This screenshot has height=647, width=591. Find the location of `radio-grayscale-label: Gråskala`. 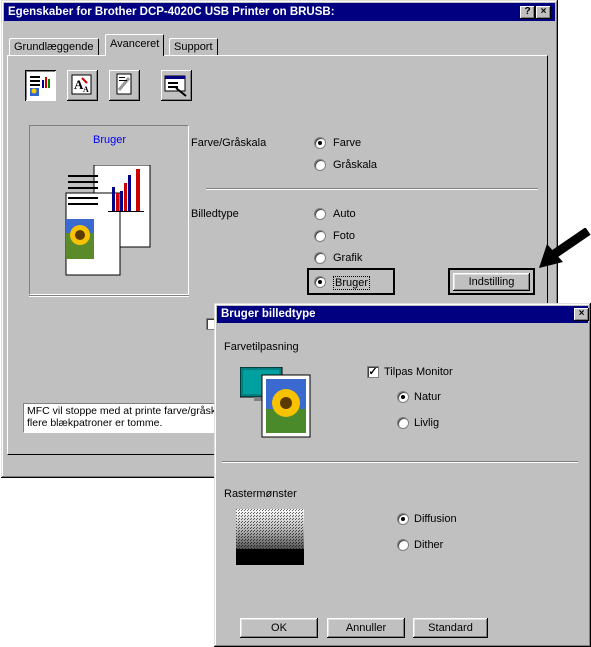

radio-grayscale-label: Gråskala is located at coordinates (355, 165).